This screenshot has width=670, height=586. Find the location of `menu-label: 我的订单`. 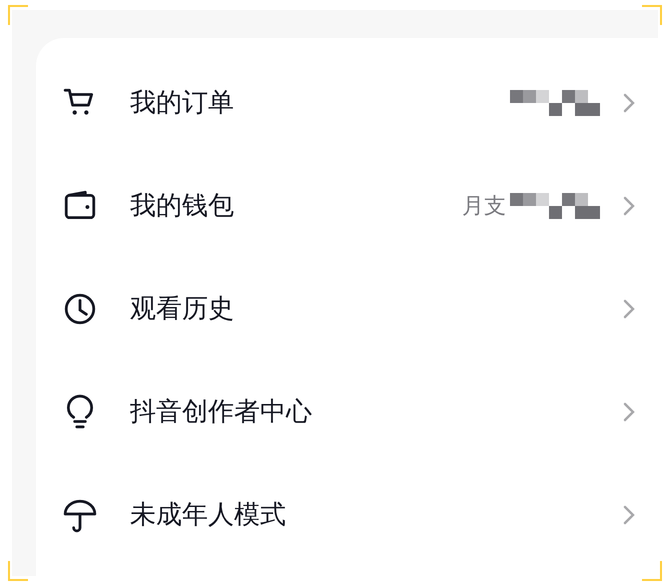

menu-label: 我的订单 is located at coordinates (182, 103).